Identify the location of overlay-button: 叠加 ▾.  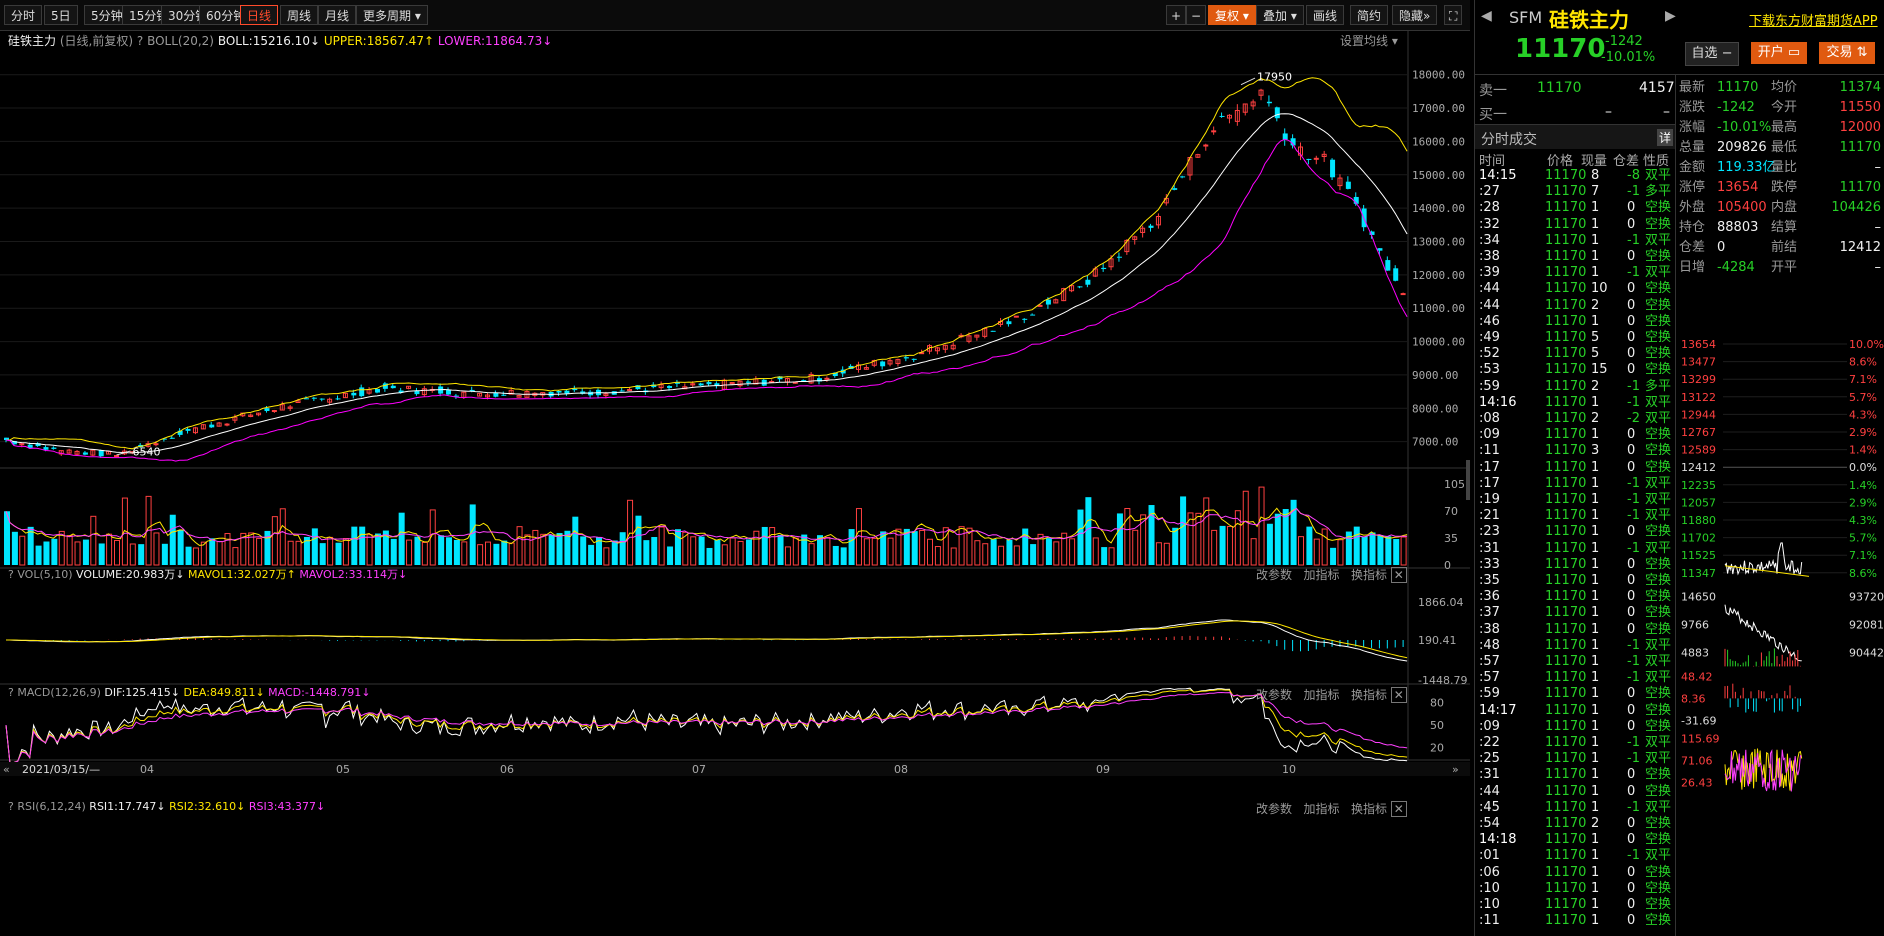
(1280, 15).